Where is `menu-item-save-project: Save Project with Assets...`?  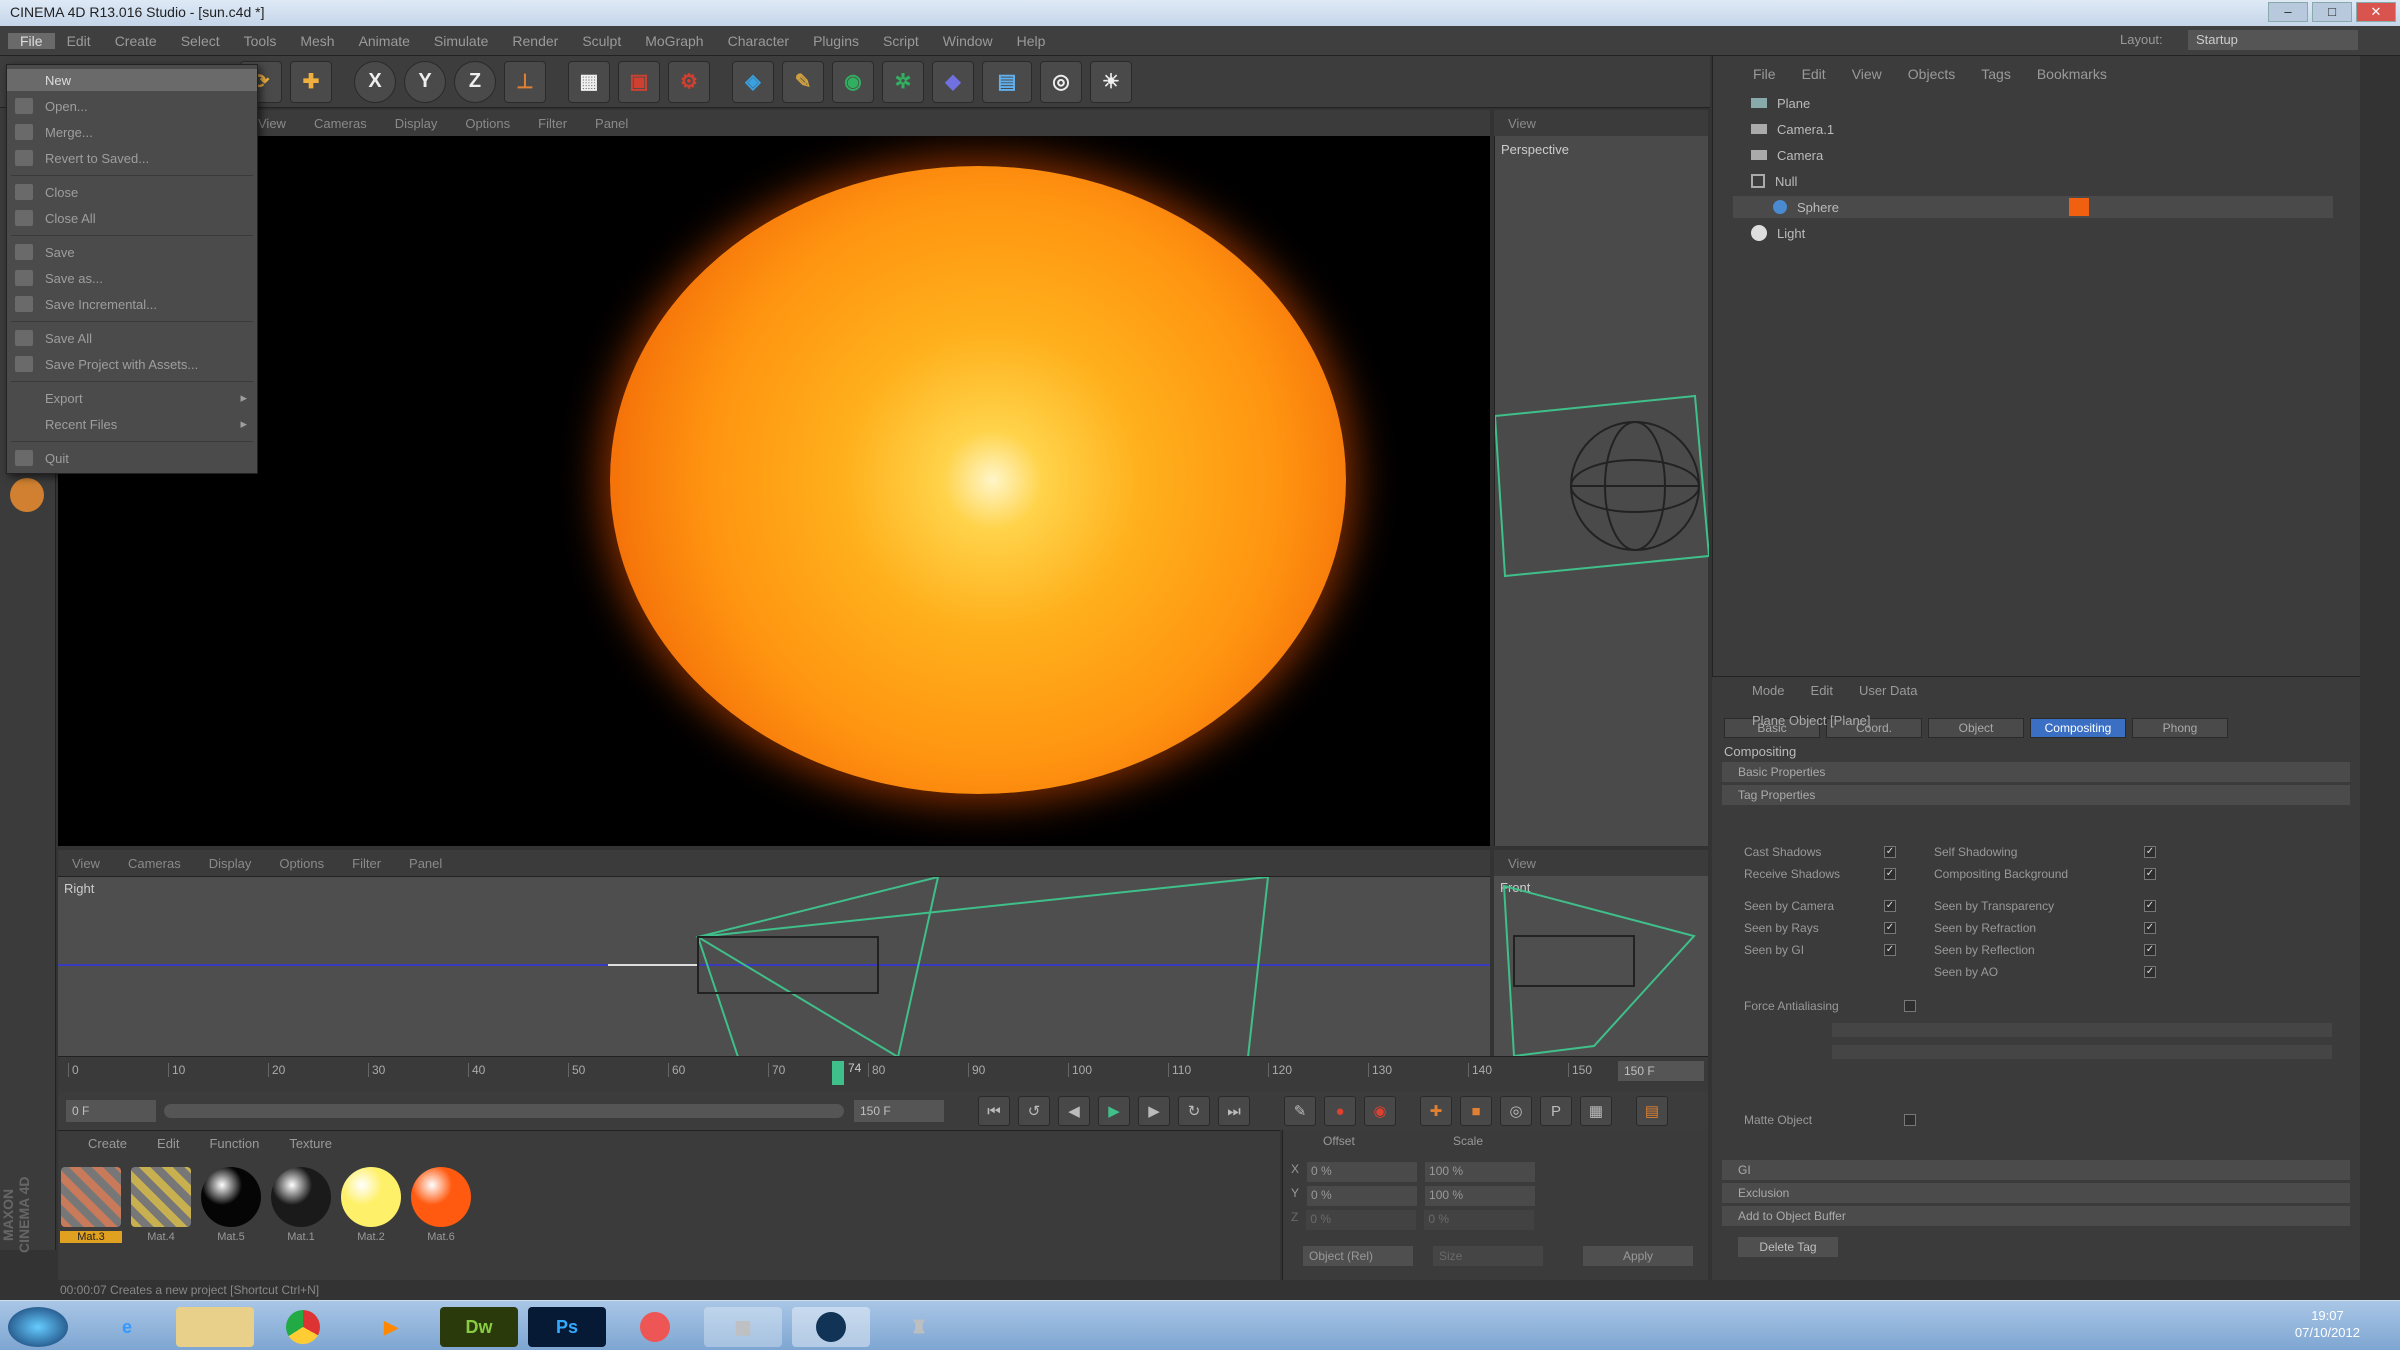 menu-item-save-project: Save Project with Assets... is located at coordinates (132, 364).